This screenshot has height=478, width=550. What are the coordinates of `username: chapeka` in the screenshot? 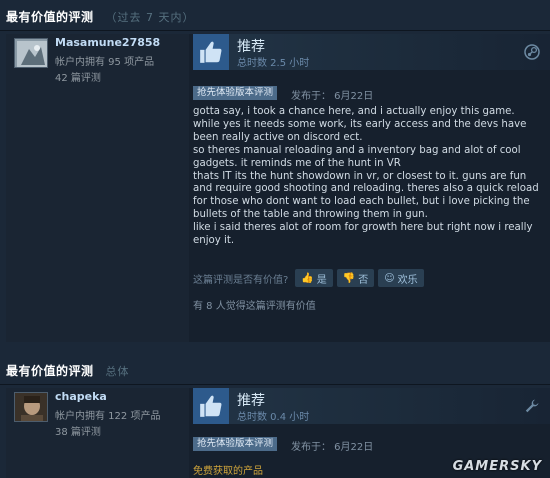 It's located at (81, 396).